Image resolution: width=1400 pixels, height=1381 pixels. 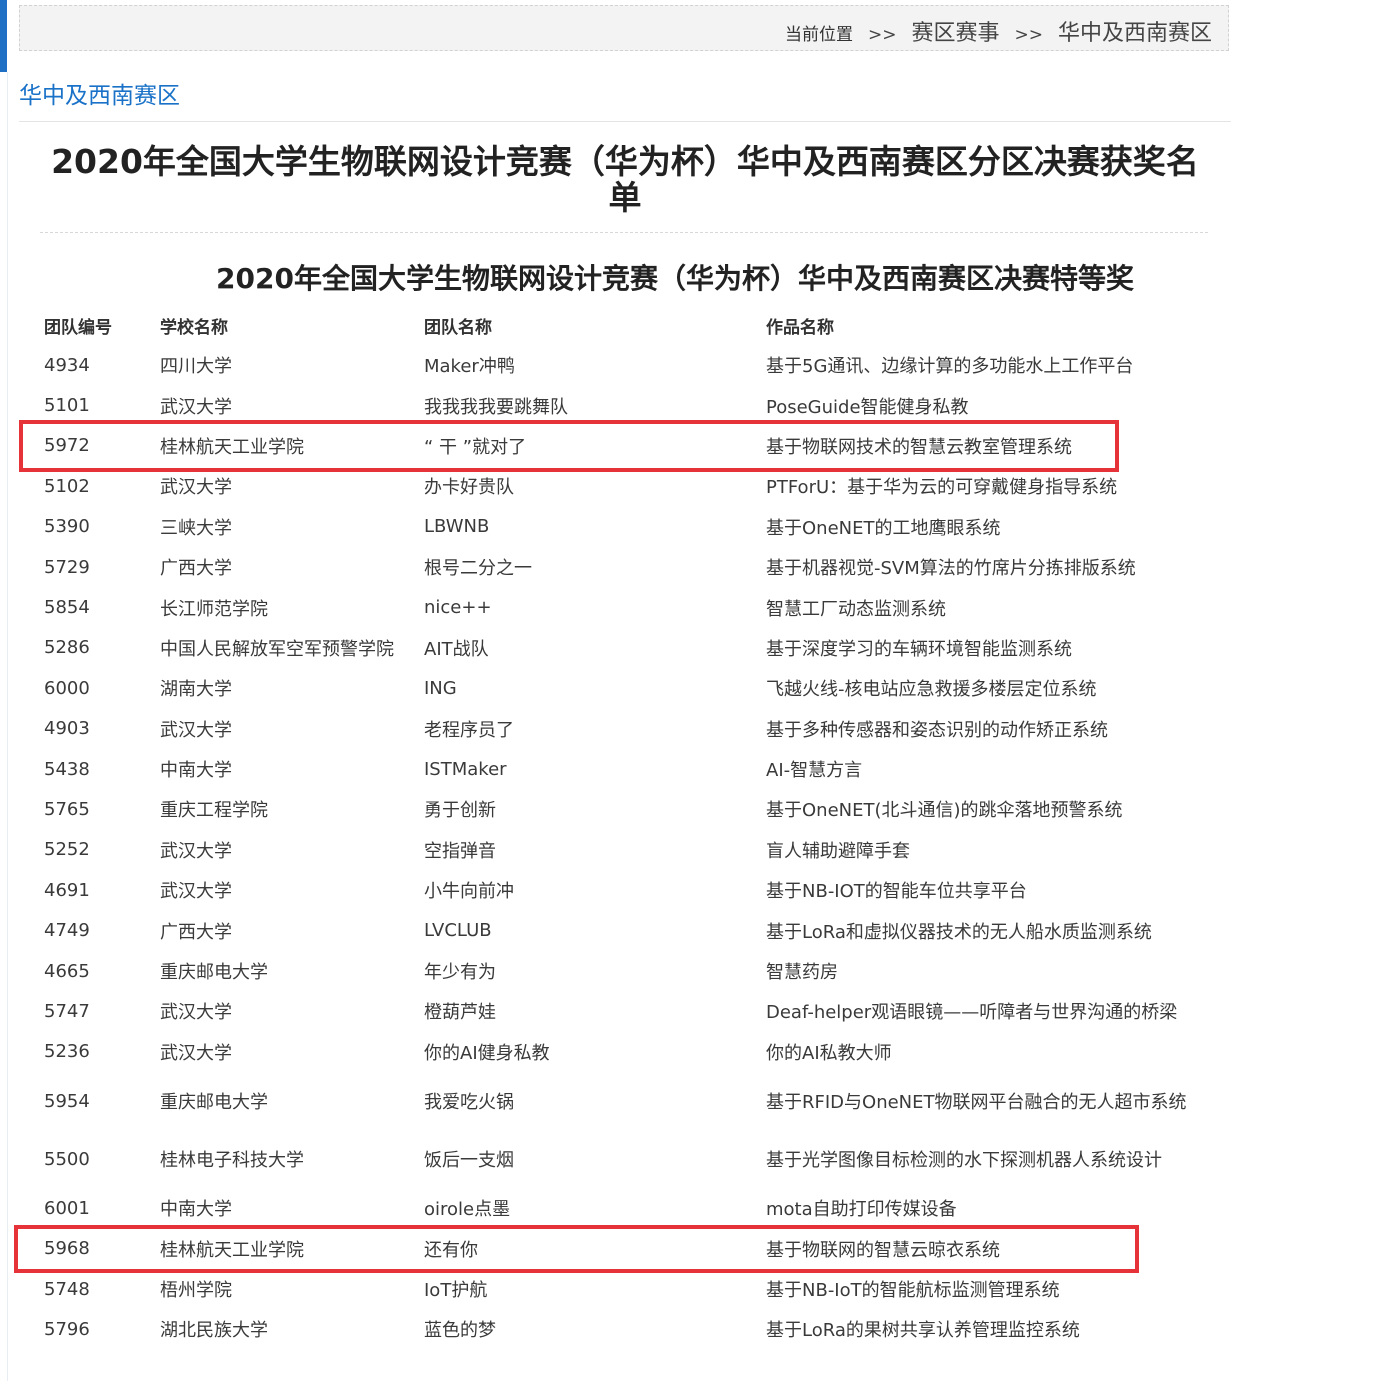 I want to click on table-row: 5252 武汉大学 空指弹音 盲人辅助避障手套, so click(x=635, y=850).